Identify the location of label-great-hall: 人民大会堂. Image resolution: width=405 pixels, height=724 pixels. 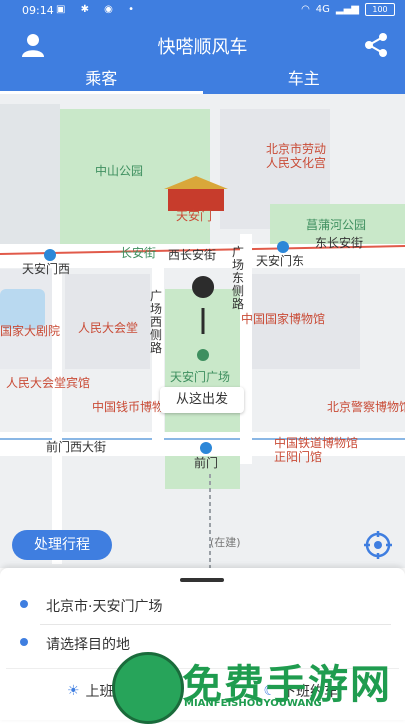
(108, 327).